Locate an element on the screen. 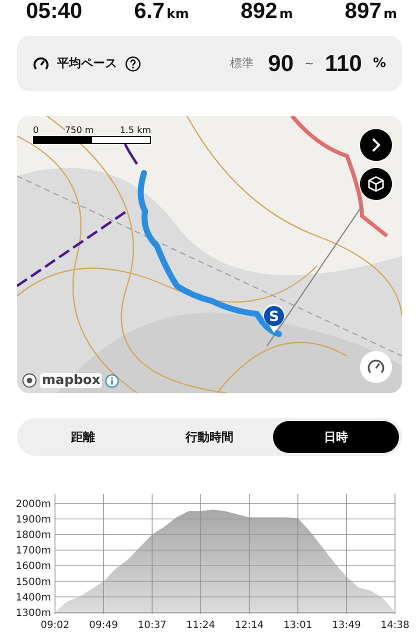 The image size is (419, 640). pace-max: 110 is located at coordinates (343, 63).